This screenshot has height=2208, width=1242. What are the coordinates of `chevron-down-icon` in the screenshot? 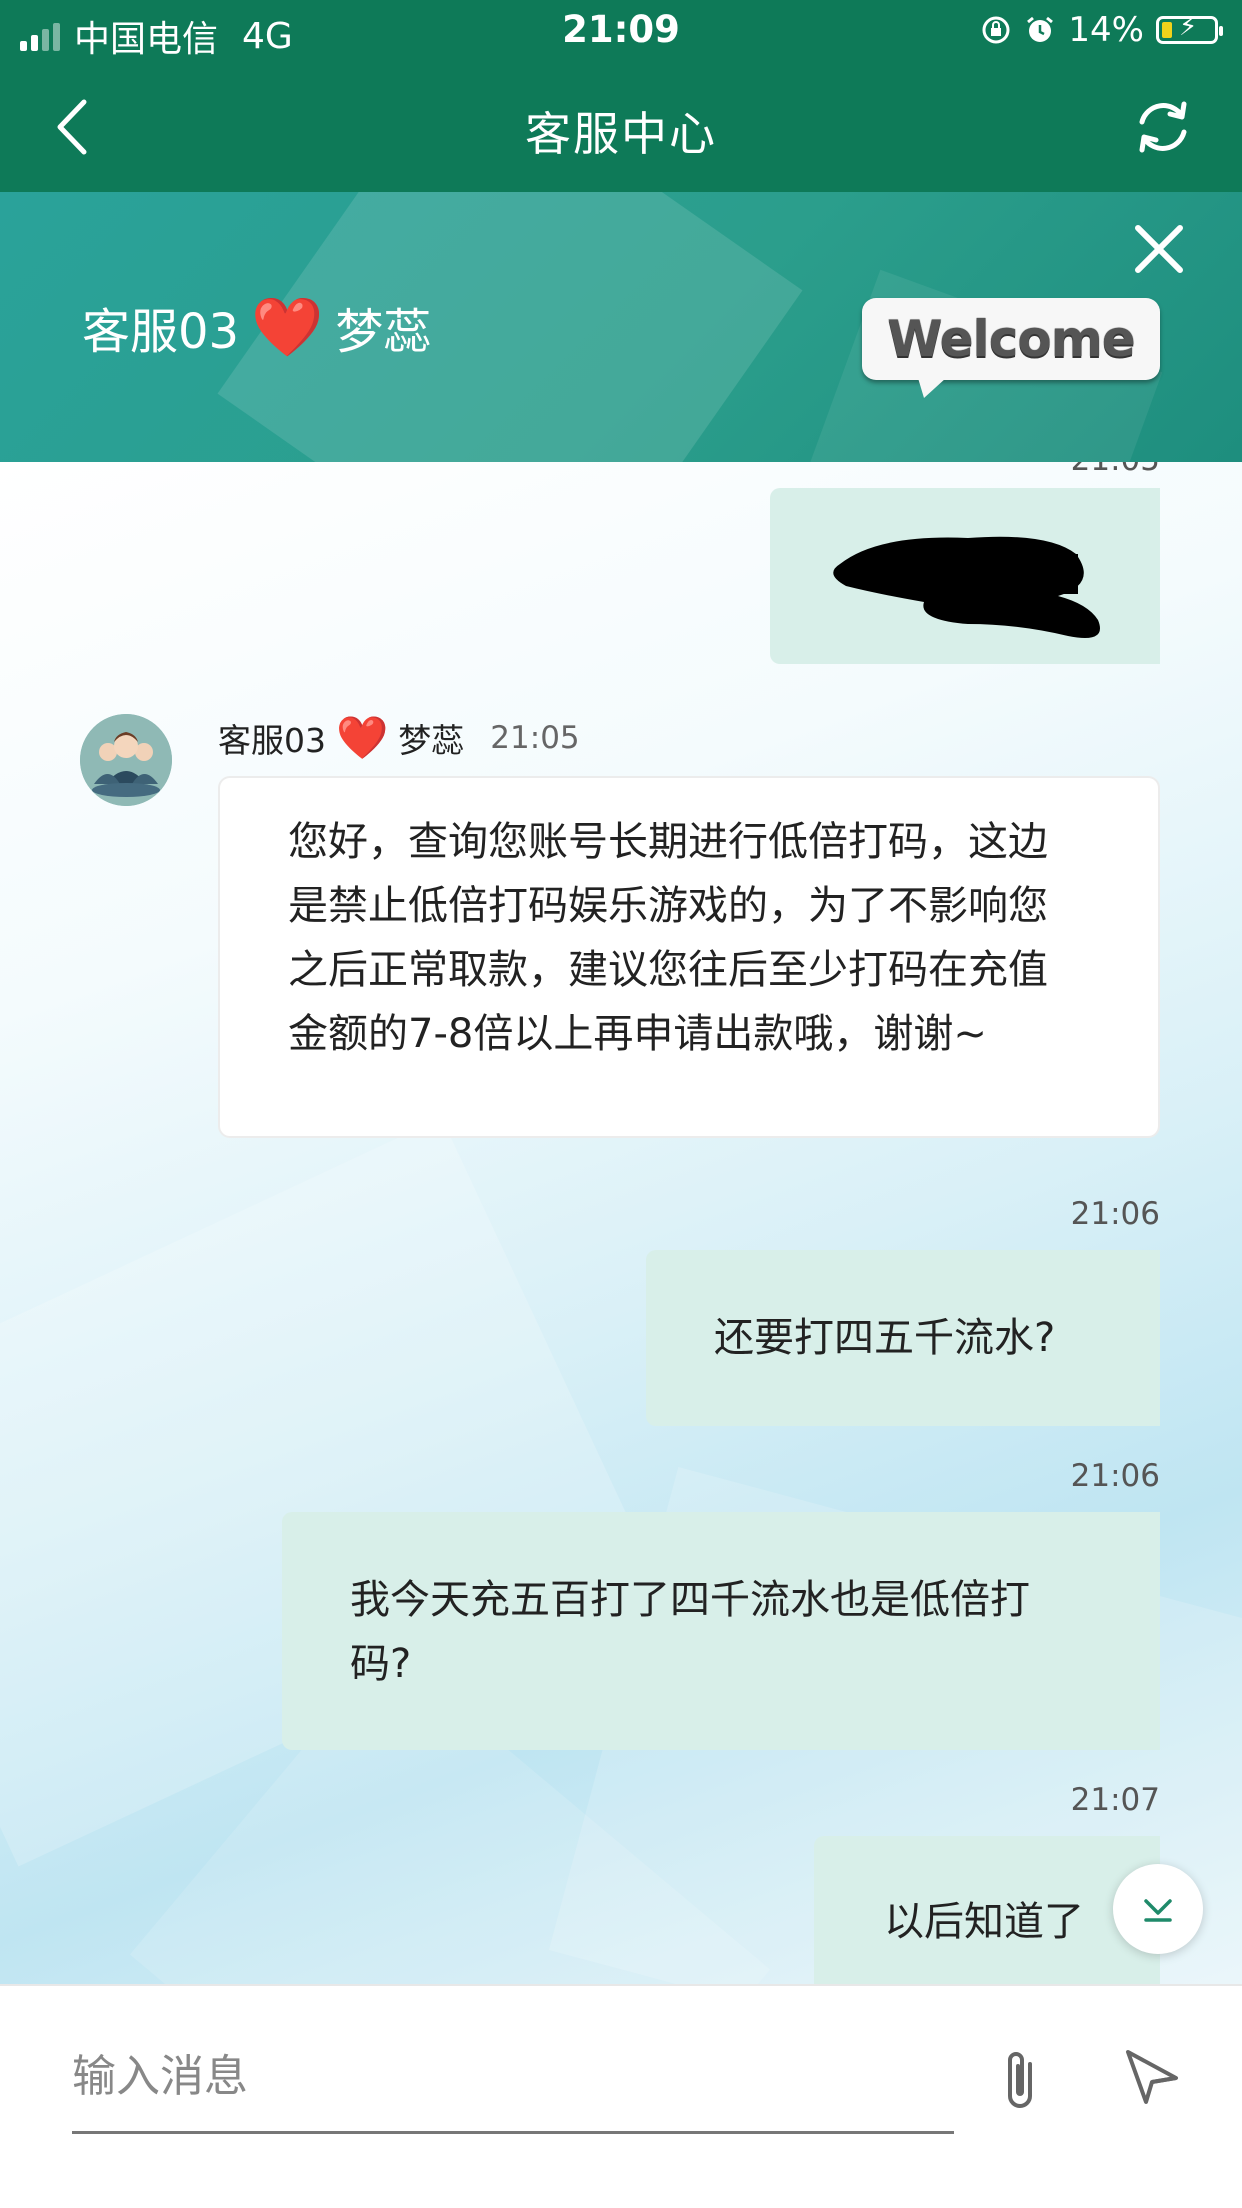 It's located at (1158, 1910).